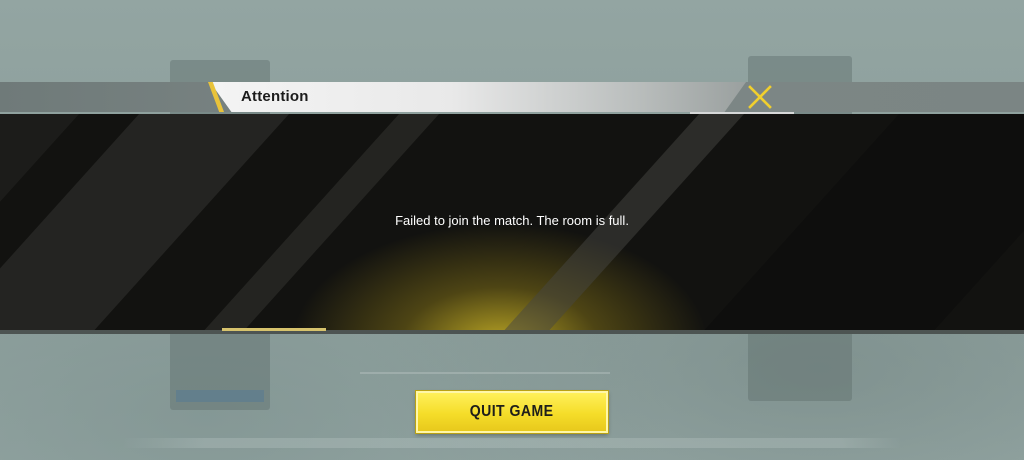  What do you see at coordinates (512, 443) in the screenshot?
I see `background-footer-text` at bounding box center [512, 443].